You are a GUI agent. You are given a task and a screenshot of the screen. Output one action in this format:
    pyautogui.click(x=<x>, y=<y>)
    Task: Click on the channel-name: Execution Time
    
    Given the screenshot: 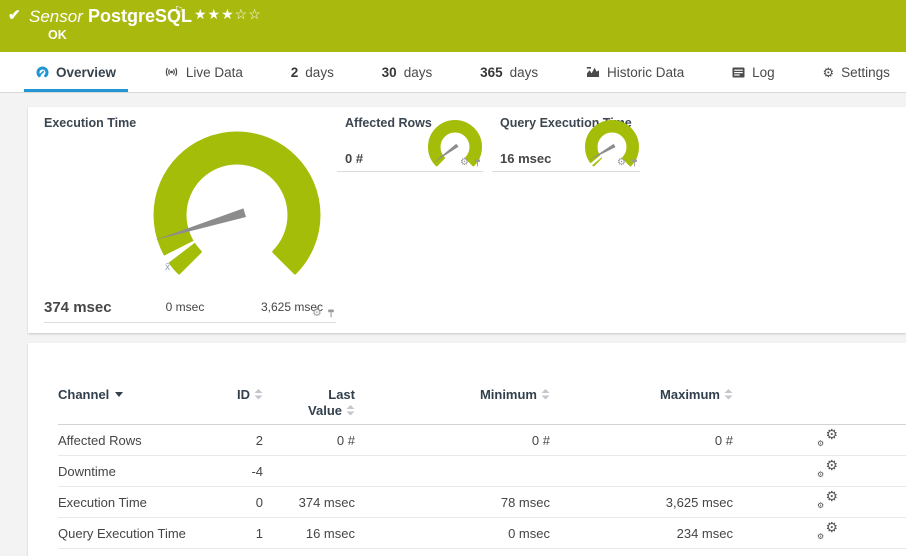 What is the action you would take?
    pyautogui.click(x=102, y=502)
    